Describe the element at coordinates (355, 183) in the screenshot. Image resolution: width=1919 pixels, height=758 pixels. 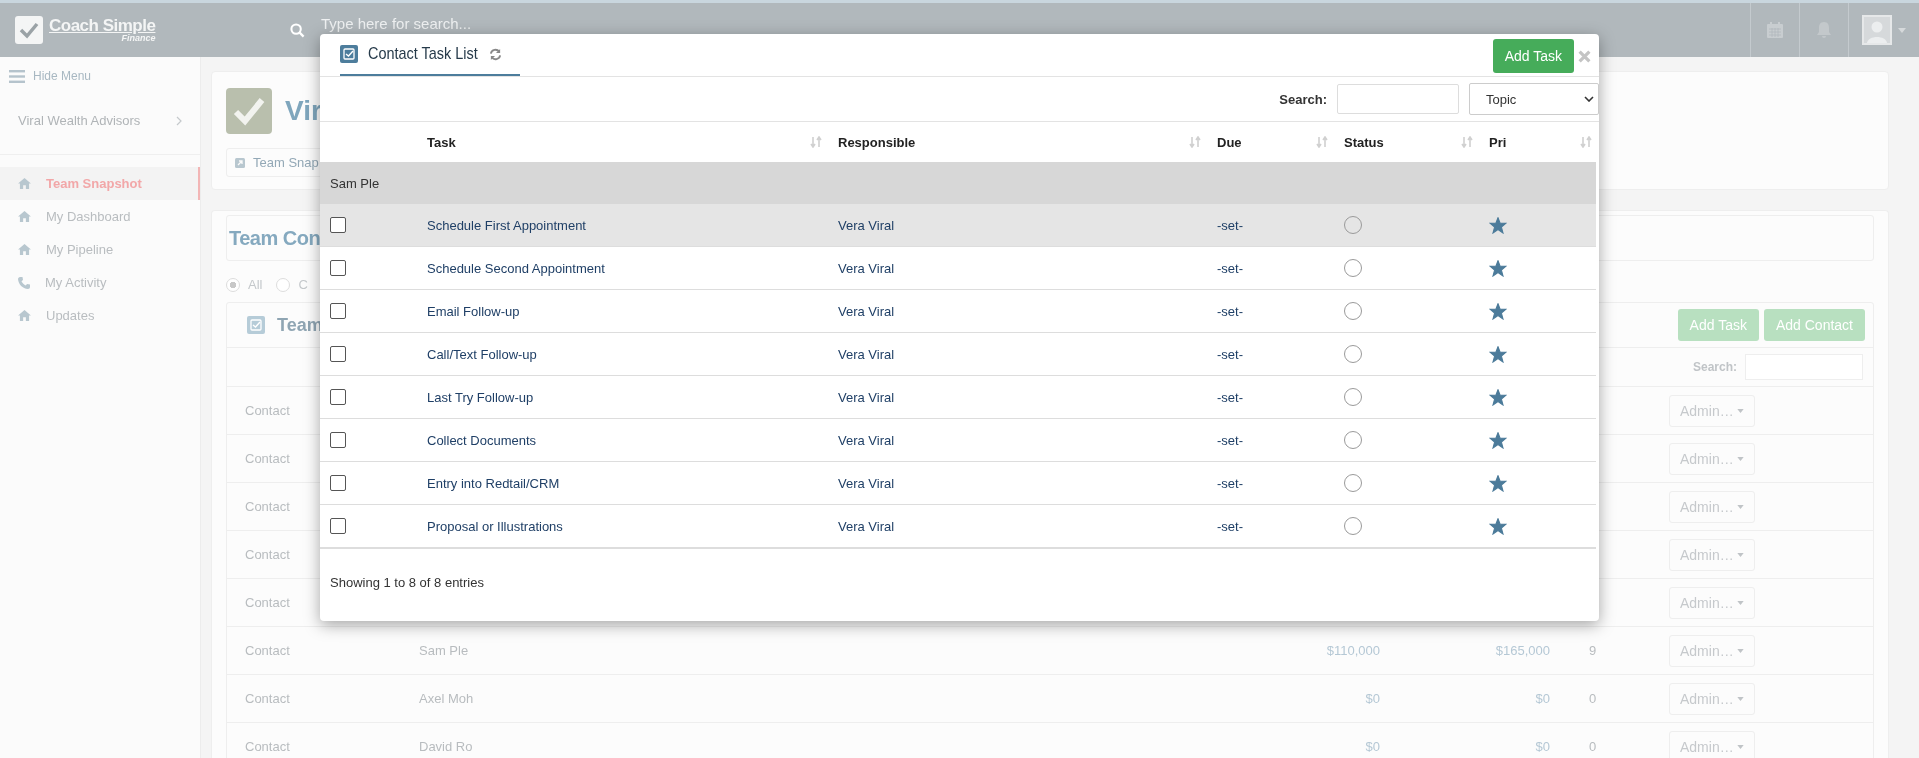
I see `group-label: Sam Ple` at that location.